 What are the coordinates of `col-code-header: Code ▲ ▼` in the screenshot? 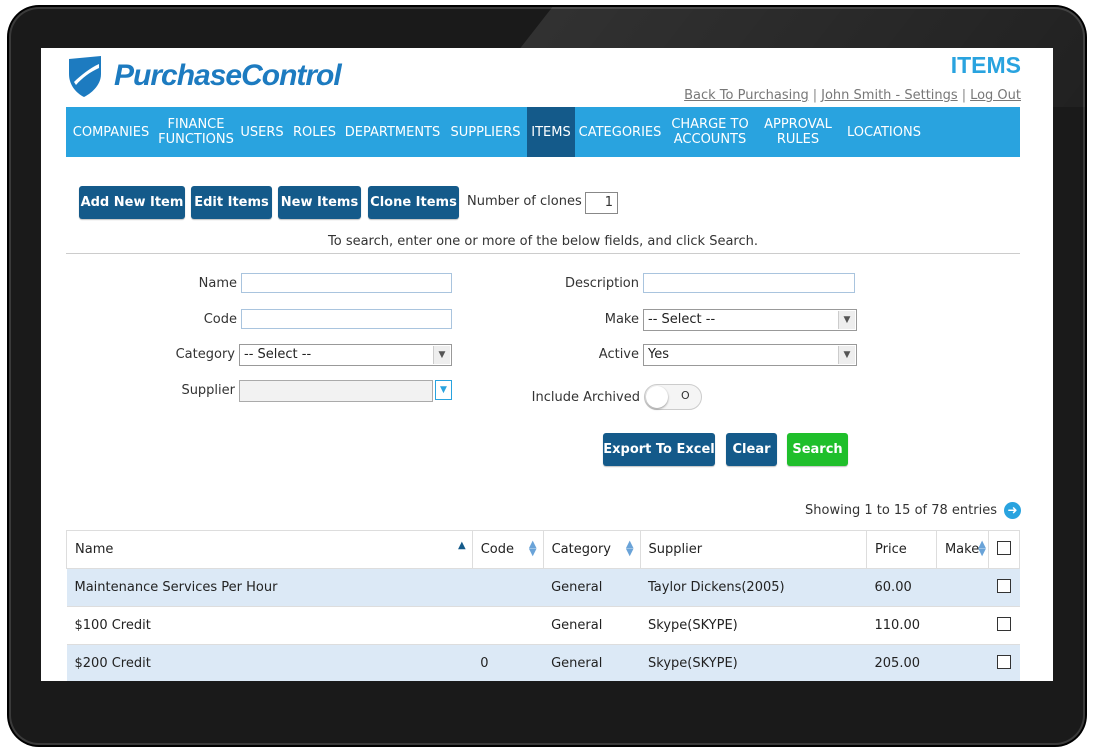 It's located at (507, 549).